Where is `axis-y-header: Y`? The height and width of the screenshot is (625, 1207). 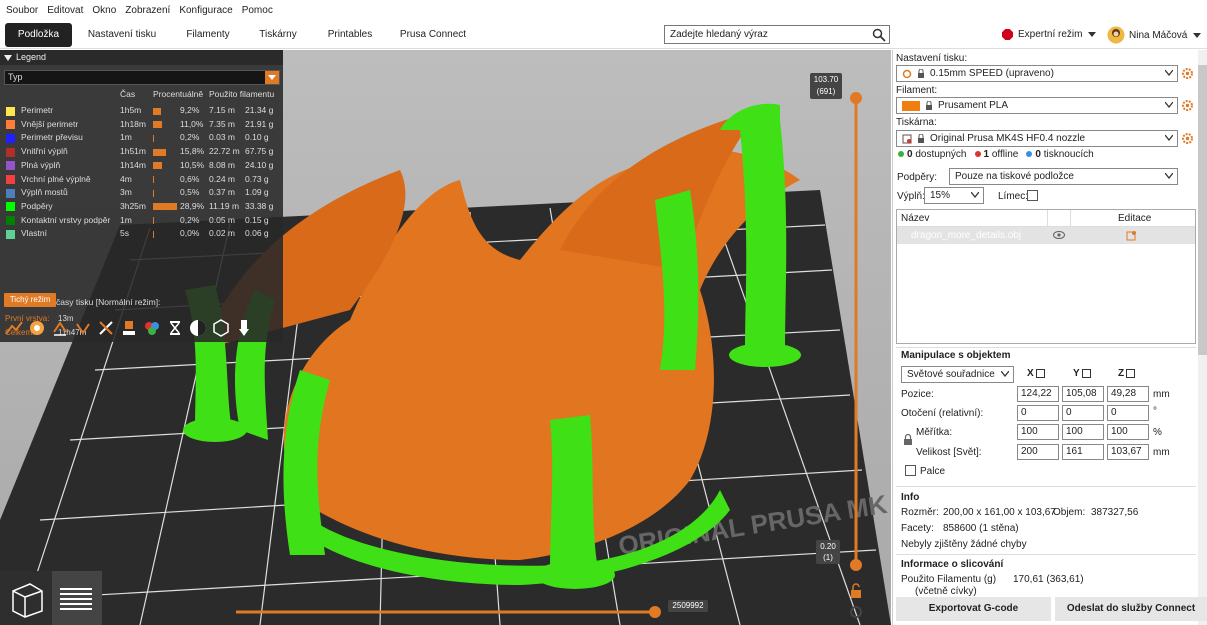
axis-y-header: Y is located at coordinates (1082, 373).